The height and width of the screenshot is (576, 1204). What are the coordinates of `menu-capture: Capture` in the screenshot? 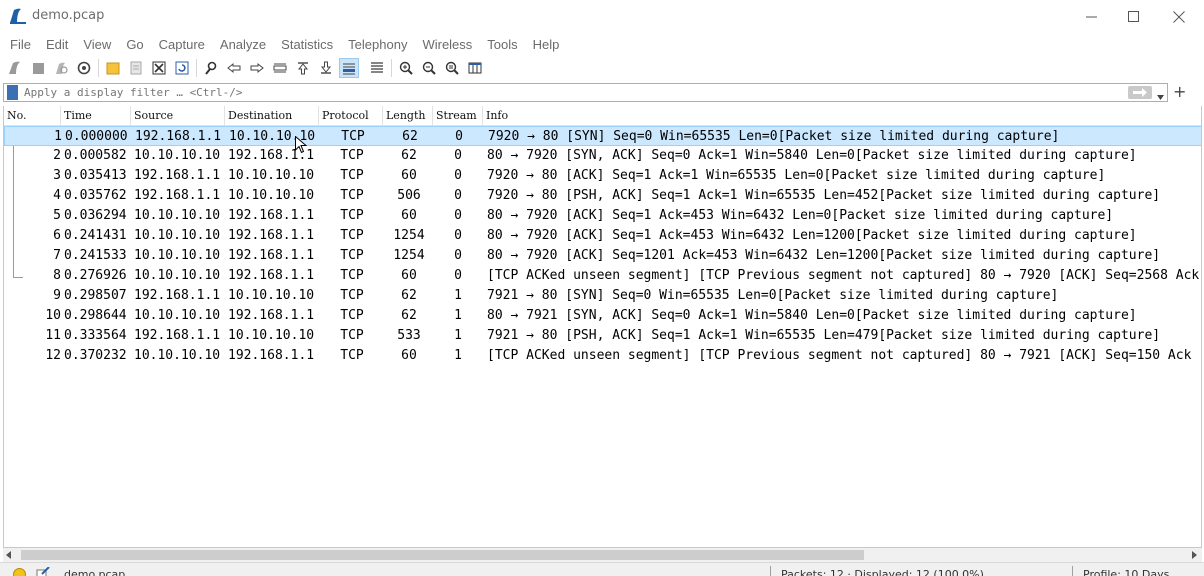 It's located at (182, 44).